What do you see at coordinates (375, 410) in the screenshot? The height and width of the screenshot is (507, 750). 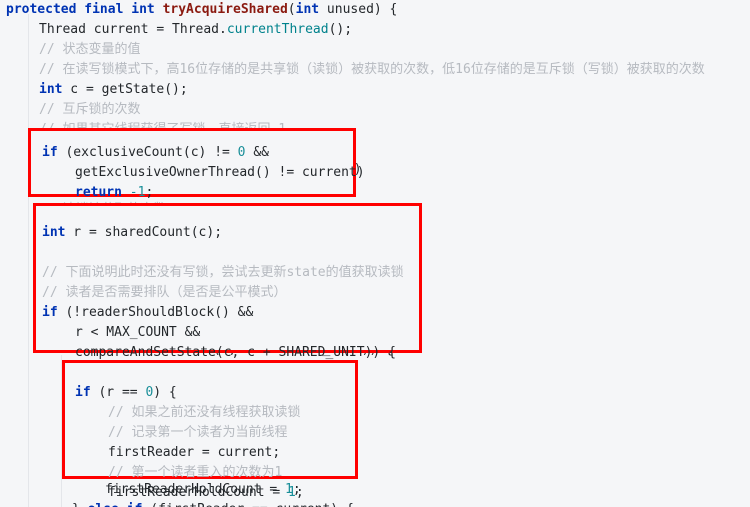 I see `code-line: // 如果之前还没有线程获取读锁` at bounding box center [375, 410].